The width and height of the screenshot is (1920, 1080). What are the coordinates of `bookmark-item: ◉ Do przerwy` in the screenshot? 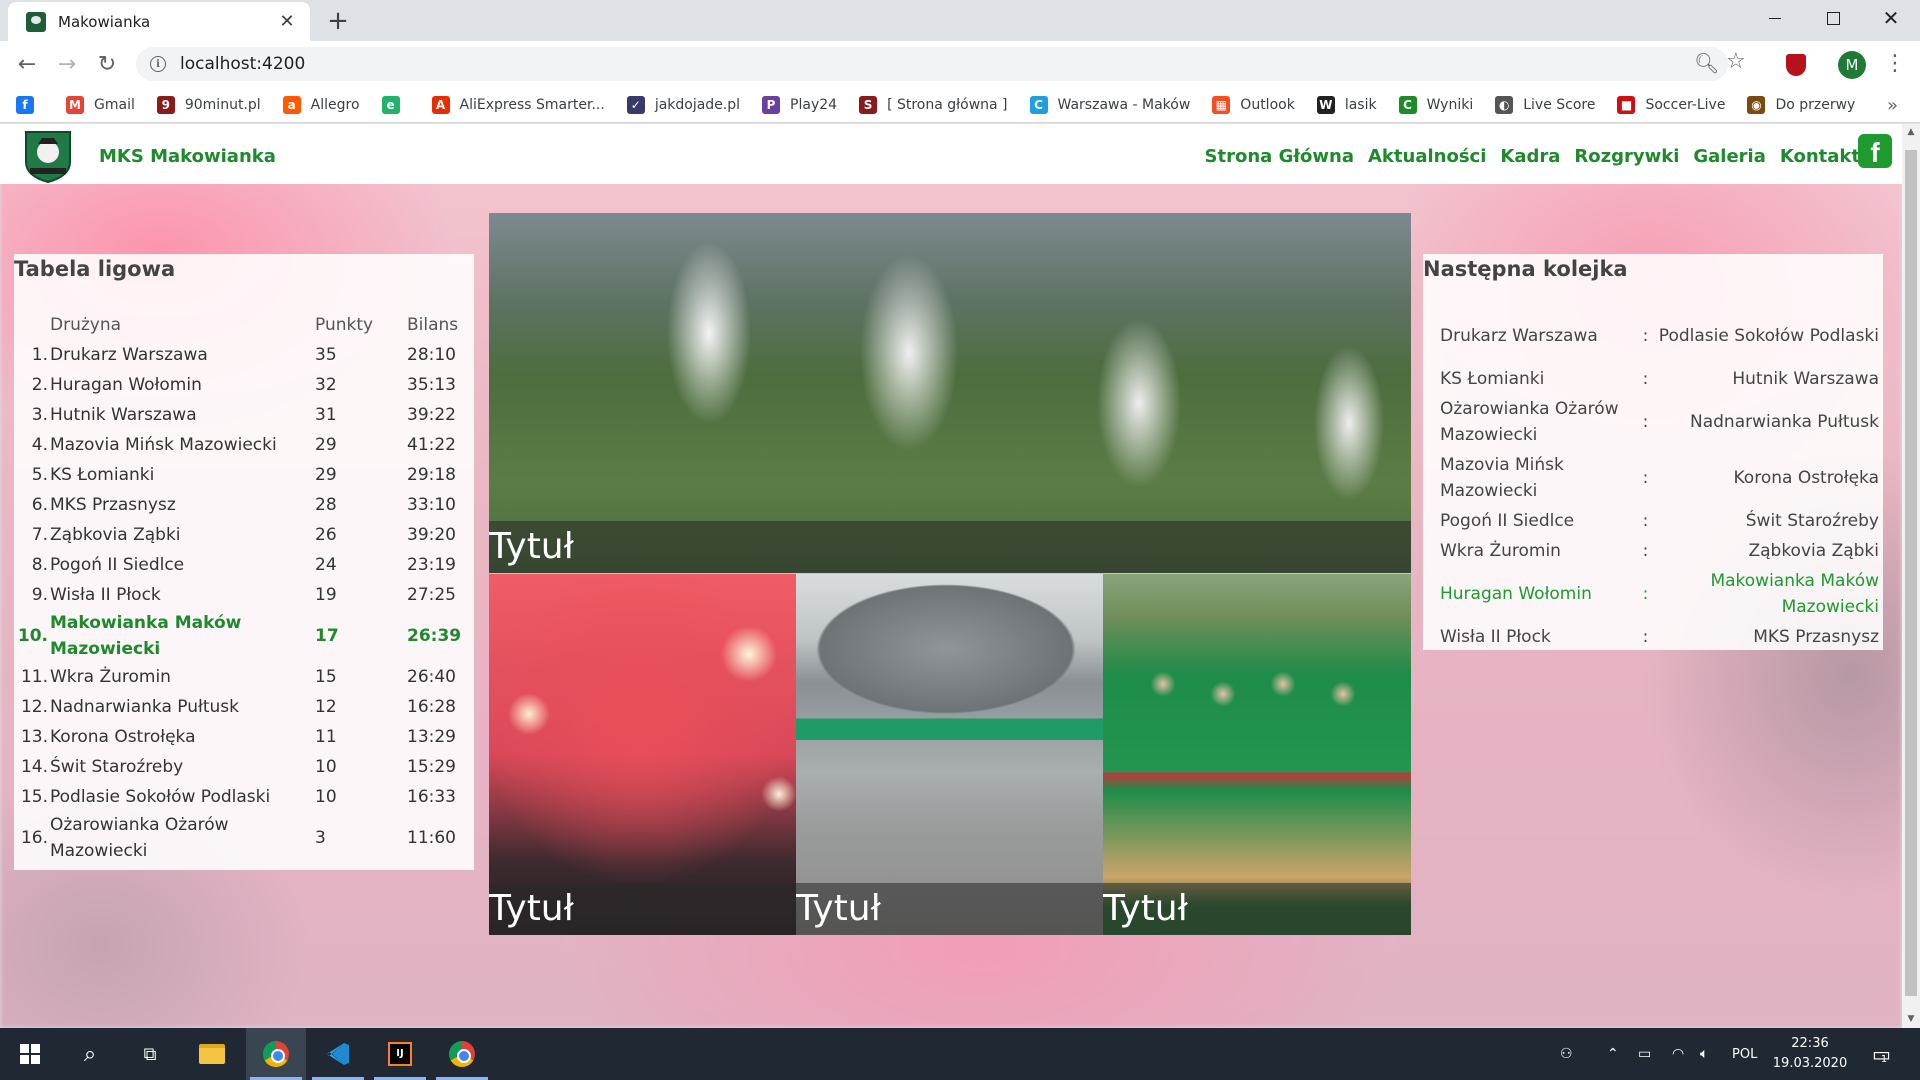 It's located at (1801, 104).